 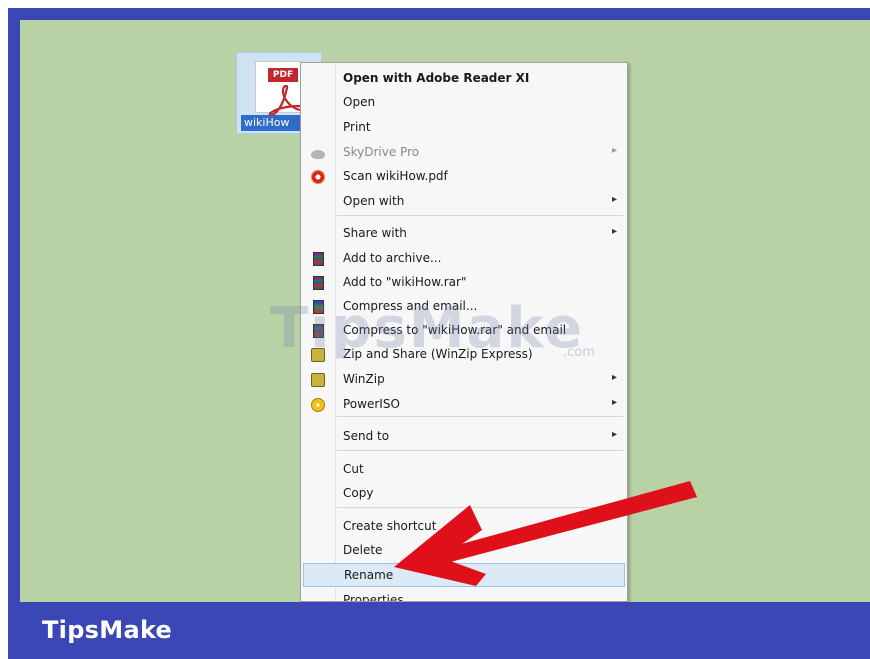 I want to click on menu-item-scan-wikihow-pdf: Scan wikiHow.pdf, so click(x=464, y=177).